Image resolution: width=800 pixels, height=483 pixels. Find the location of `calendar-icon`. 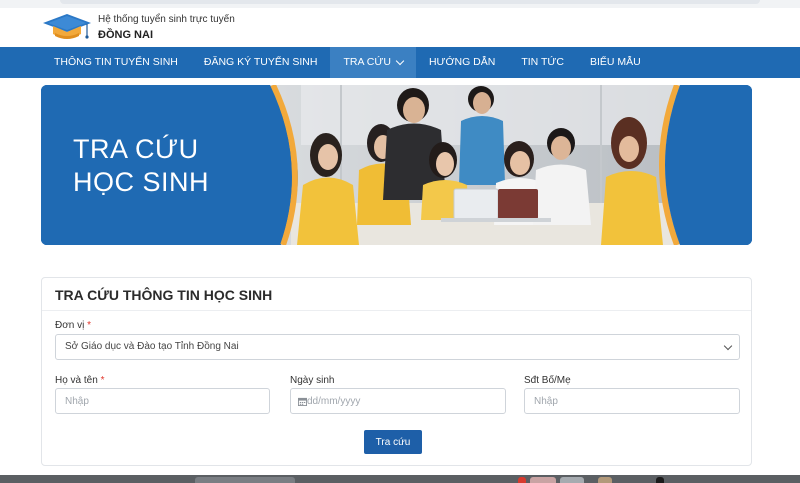

calendar-icon is located at coordinates (302, 401).